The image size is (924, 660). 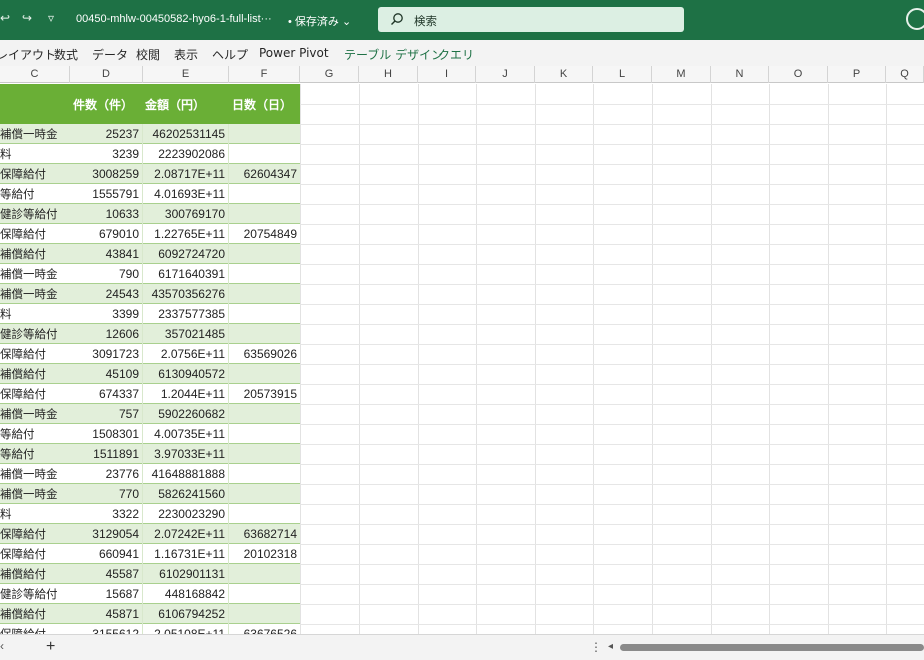 I want to click on cell-count: 23776, so click(x=106, y=474).